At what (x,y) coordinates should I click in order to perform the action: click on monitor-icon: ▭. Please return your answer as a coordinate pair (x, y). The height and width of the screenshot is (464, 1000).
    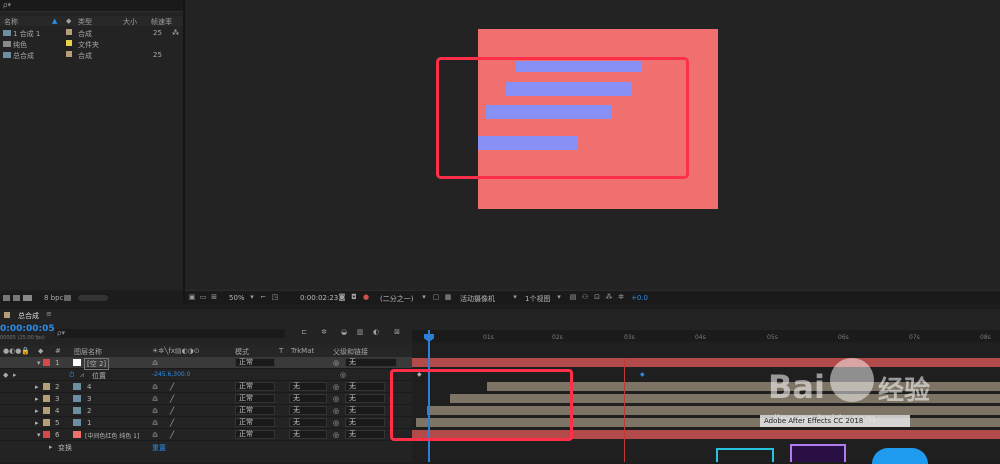
    Looking at the image, I should click on (203, 297).